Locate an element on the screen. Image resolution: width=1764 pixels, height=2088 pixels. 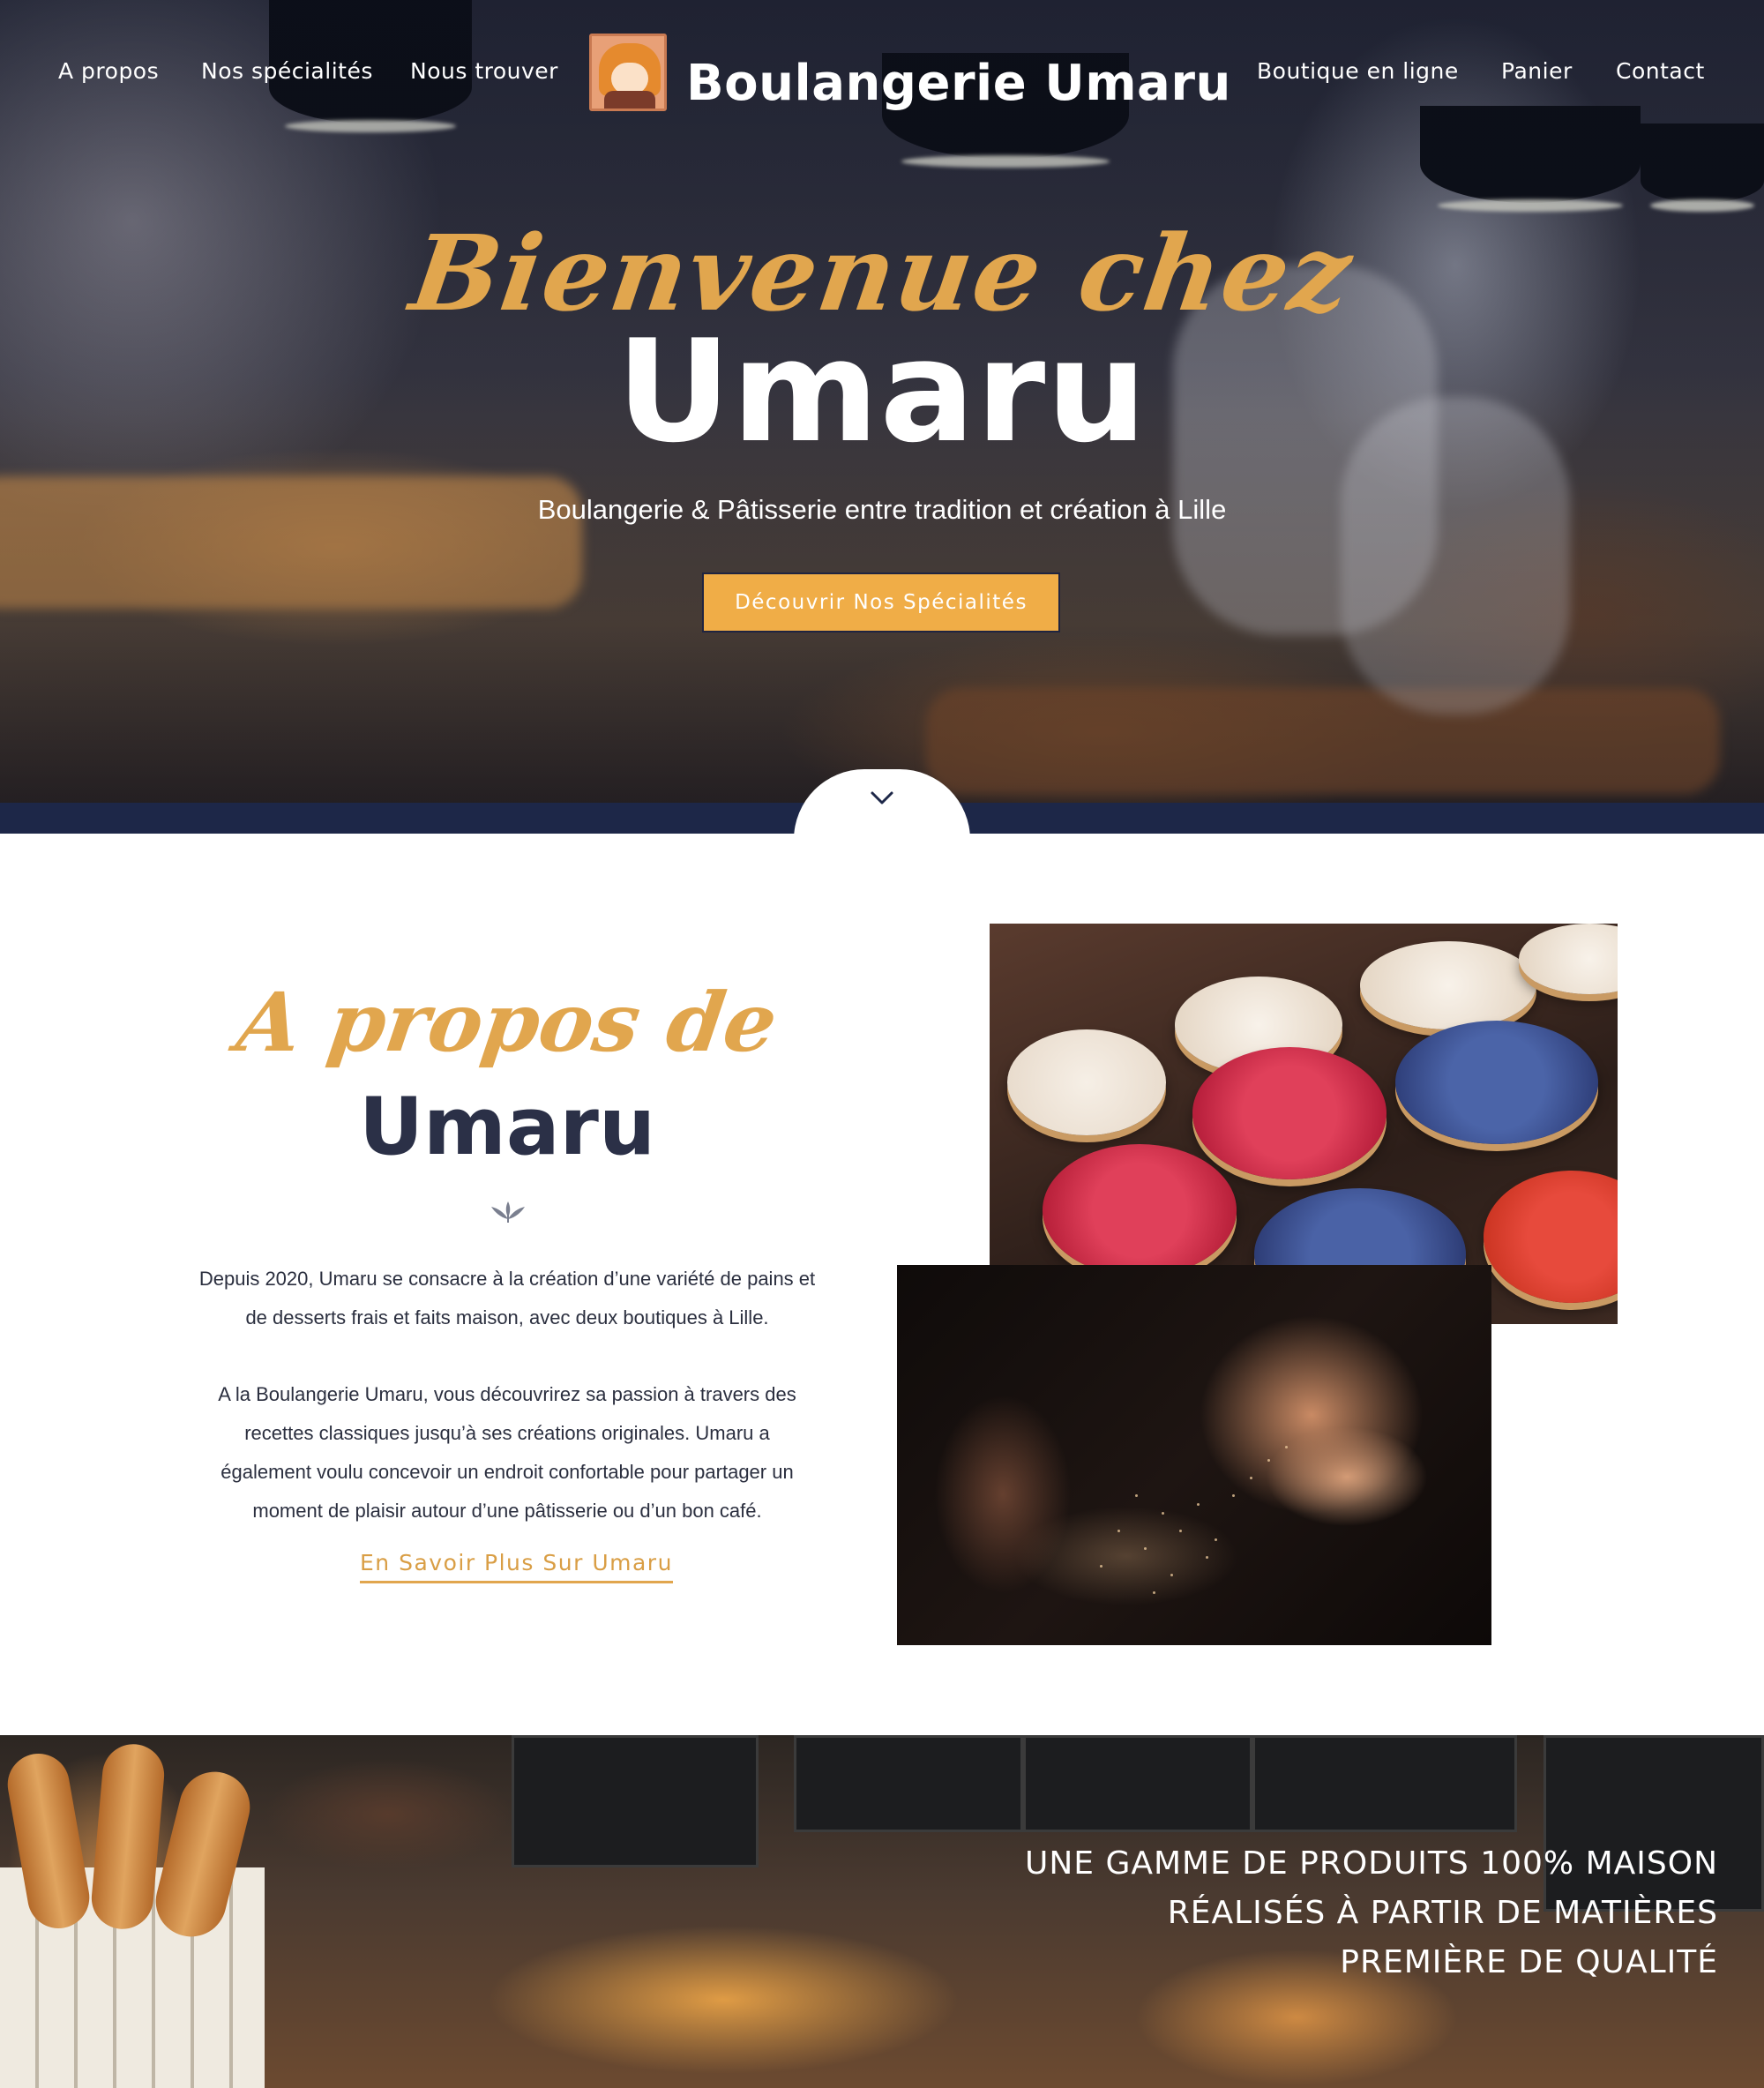
nav-link-contact: Contact is located at coordinates (1660, 71).